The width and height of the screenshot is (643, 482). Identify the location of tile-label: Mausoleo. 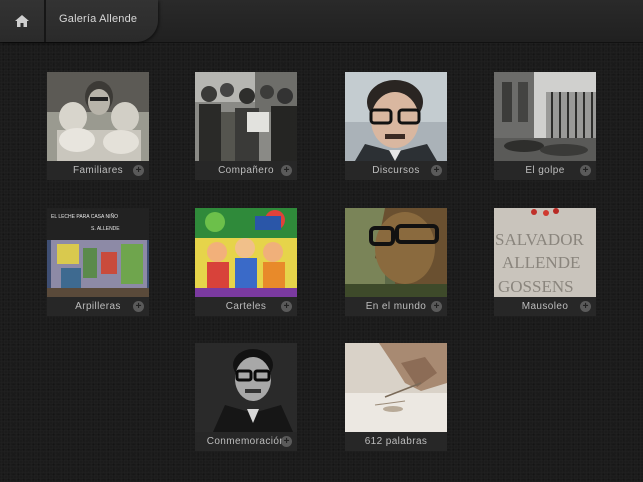
(545, 306).